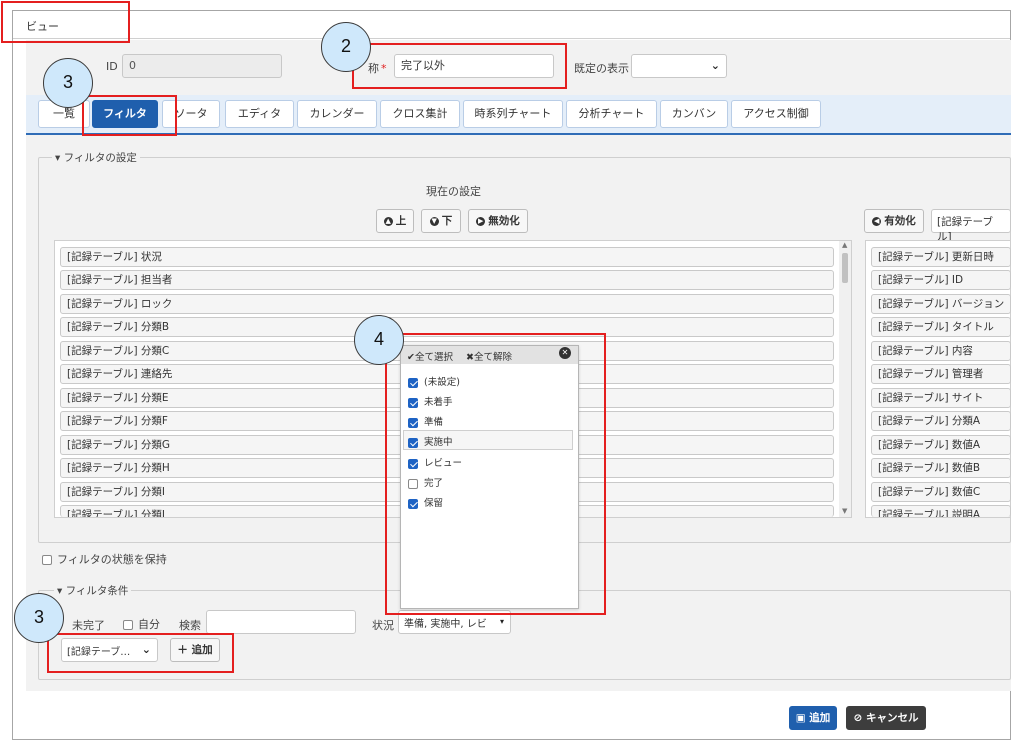 This screenshot has height=742, width=1013. What do you see at coordinates (894, 221) in the screenshot?
I see `enable-button: ◀ 有効化` at bounding box center [894, 221].